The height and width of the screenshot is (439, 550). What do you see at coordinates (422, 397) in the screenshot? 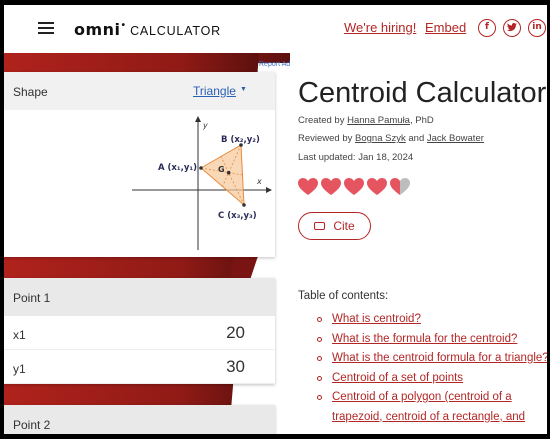
I see `toc-link: Centroid of a polygon (centroid of a` at bounding box center [422, 397].